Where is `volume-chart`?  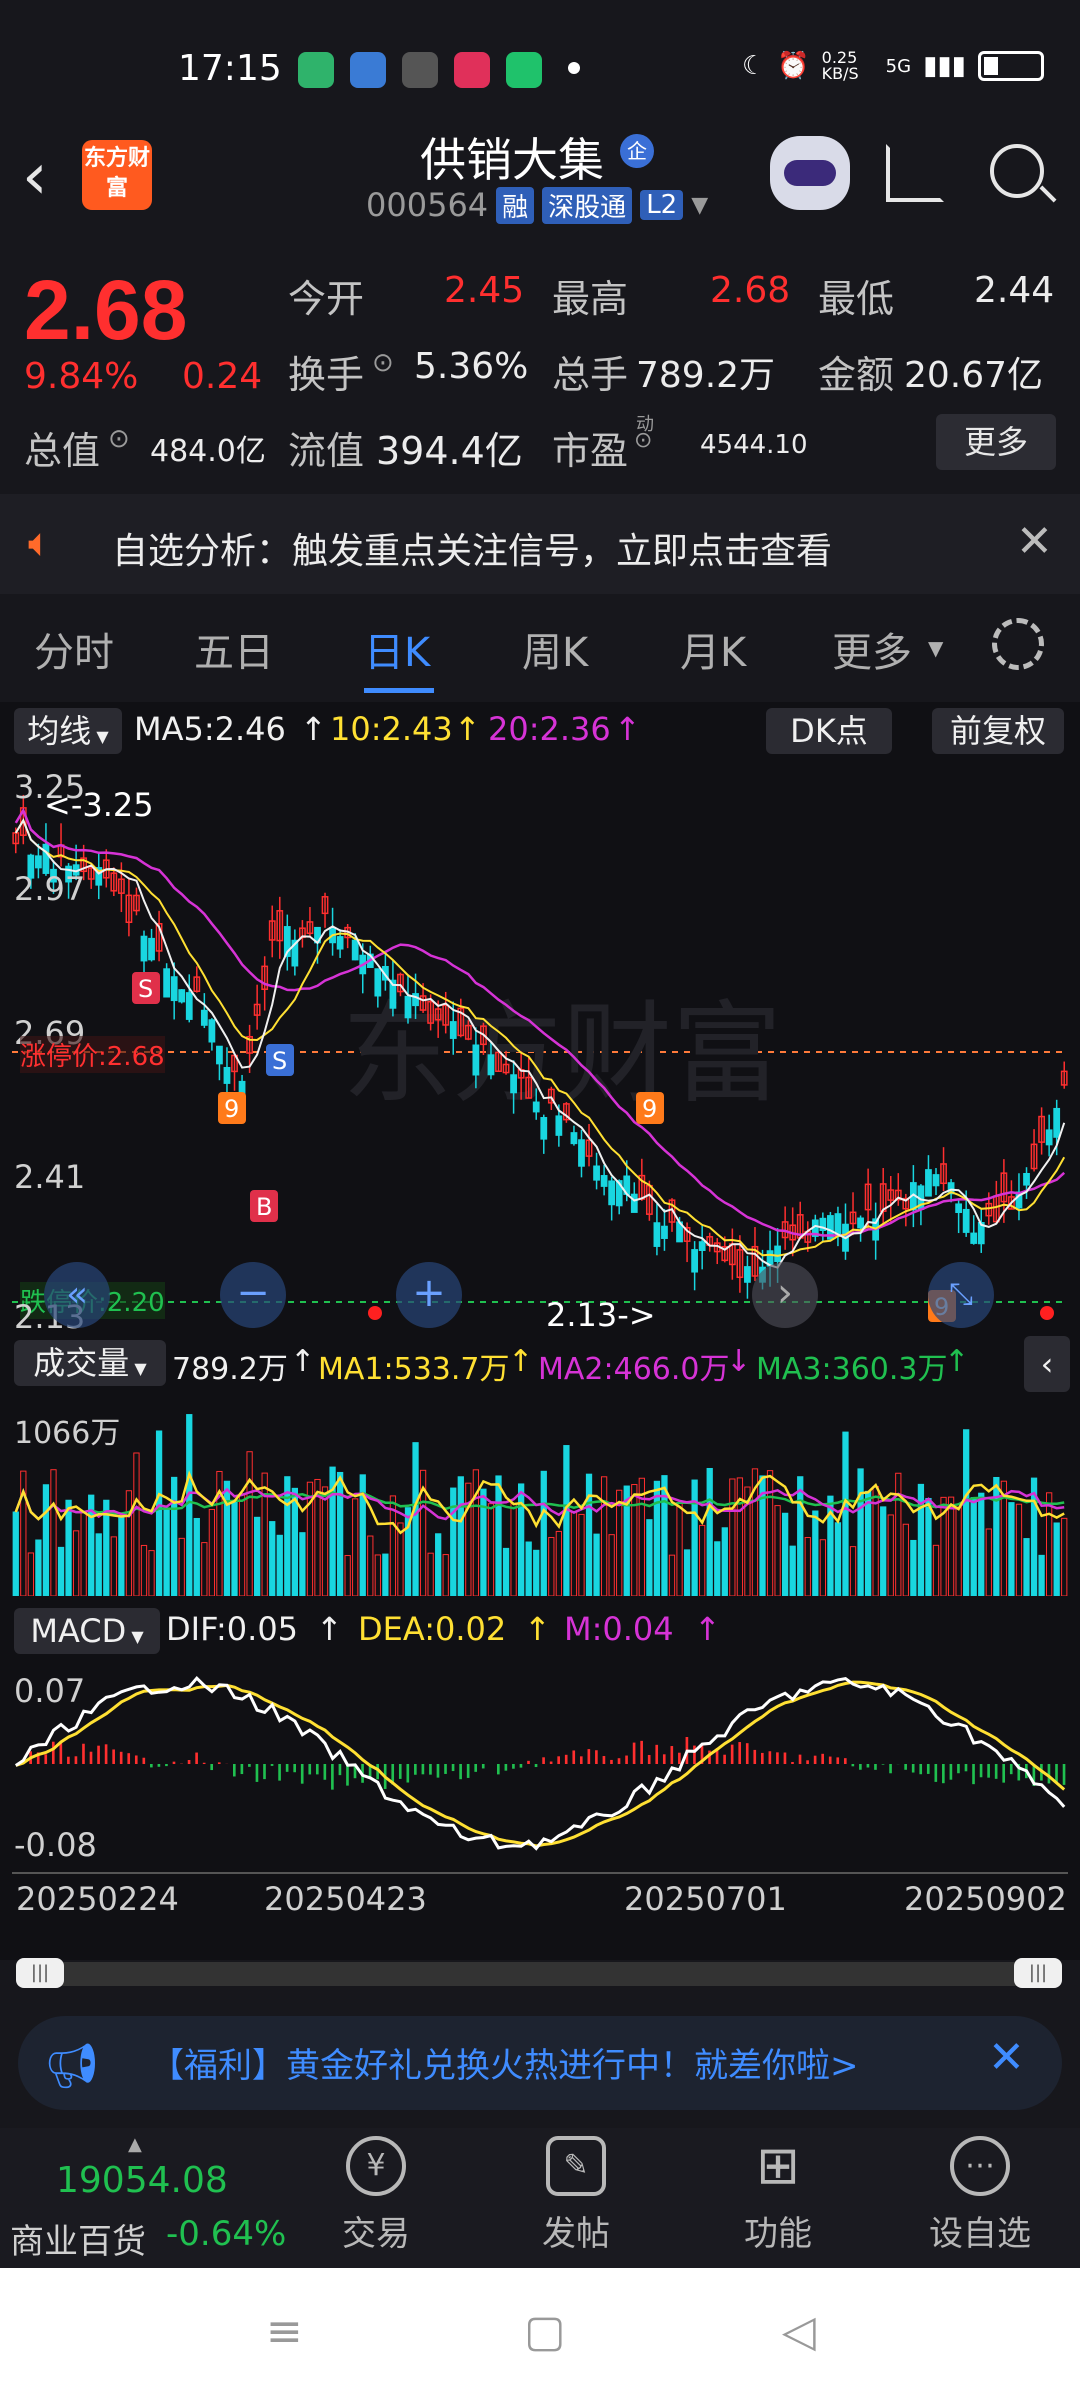
volume-chart is located at coordinates (540, 1496).